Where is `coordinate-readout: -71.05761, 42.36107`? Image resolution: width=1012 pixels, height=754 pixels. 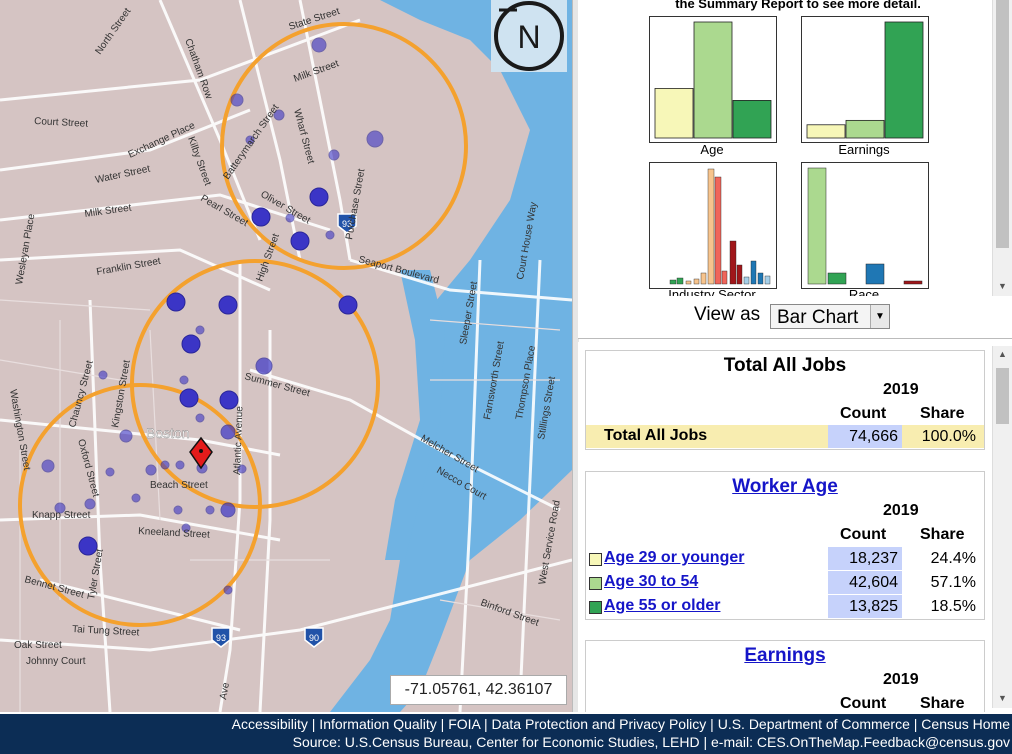
coordinate-readout: -71.05761, 42.36107 is located at coordinates (478, 690).